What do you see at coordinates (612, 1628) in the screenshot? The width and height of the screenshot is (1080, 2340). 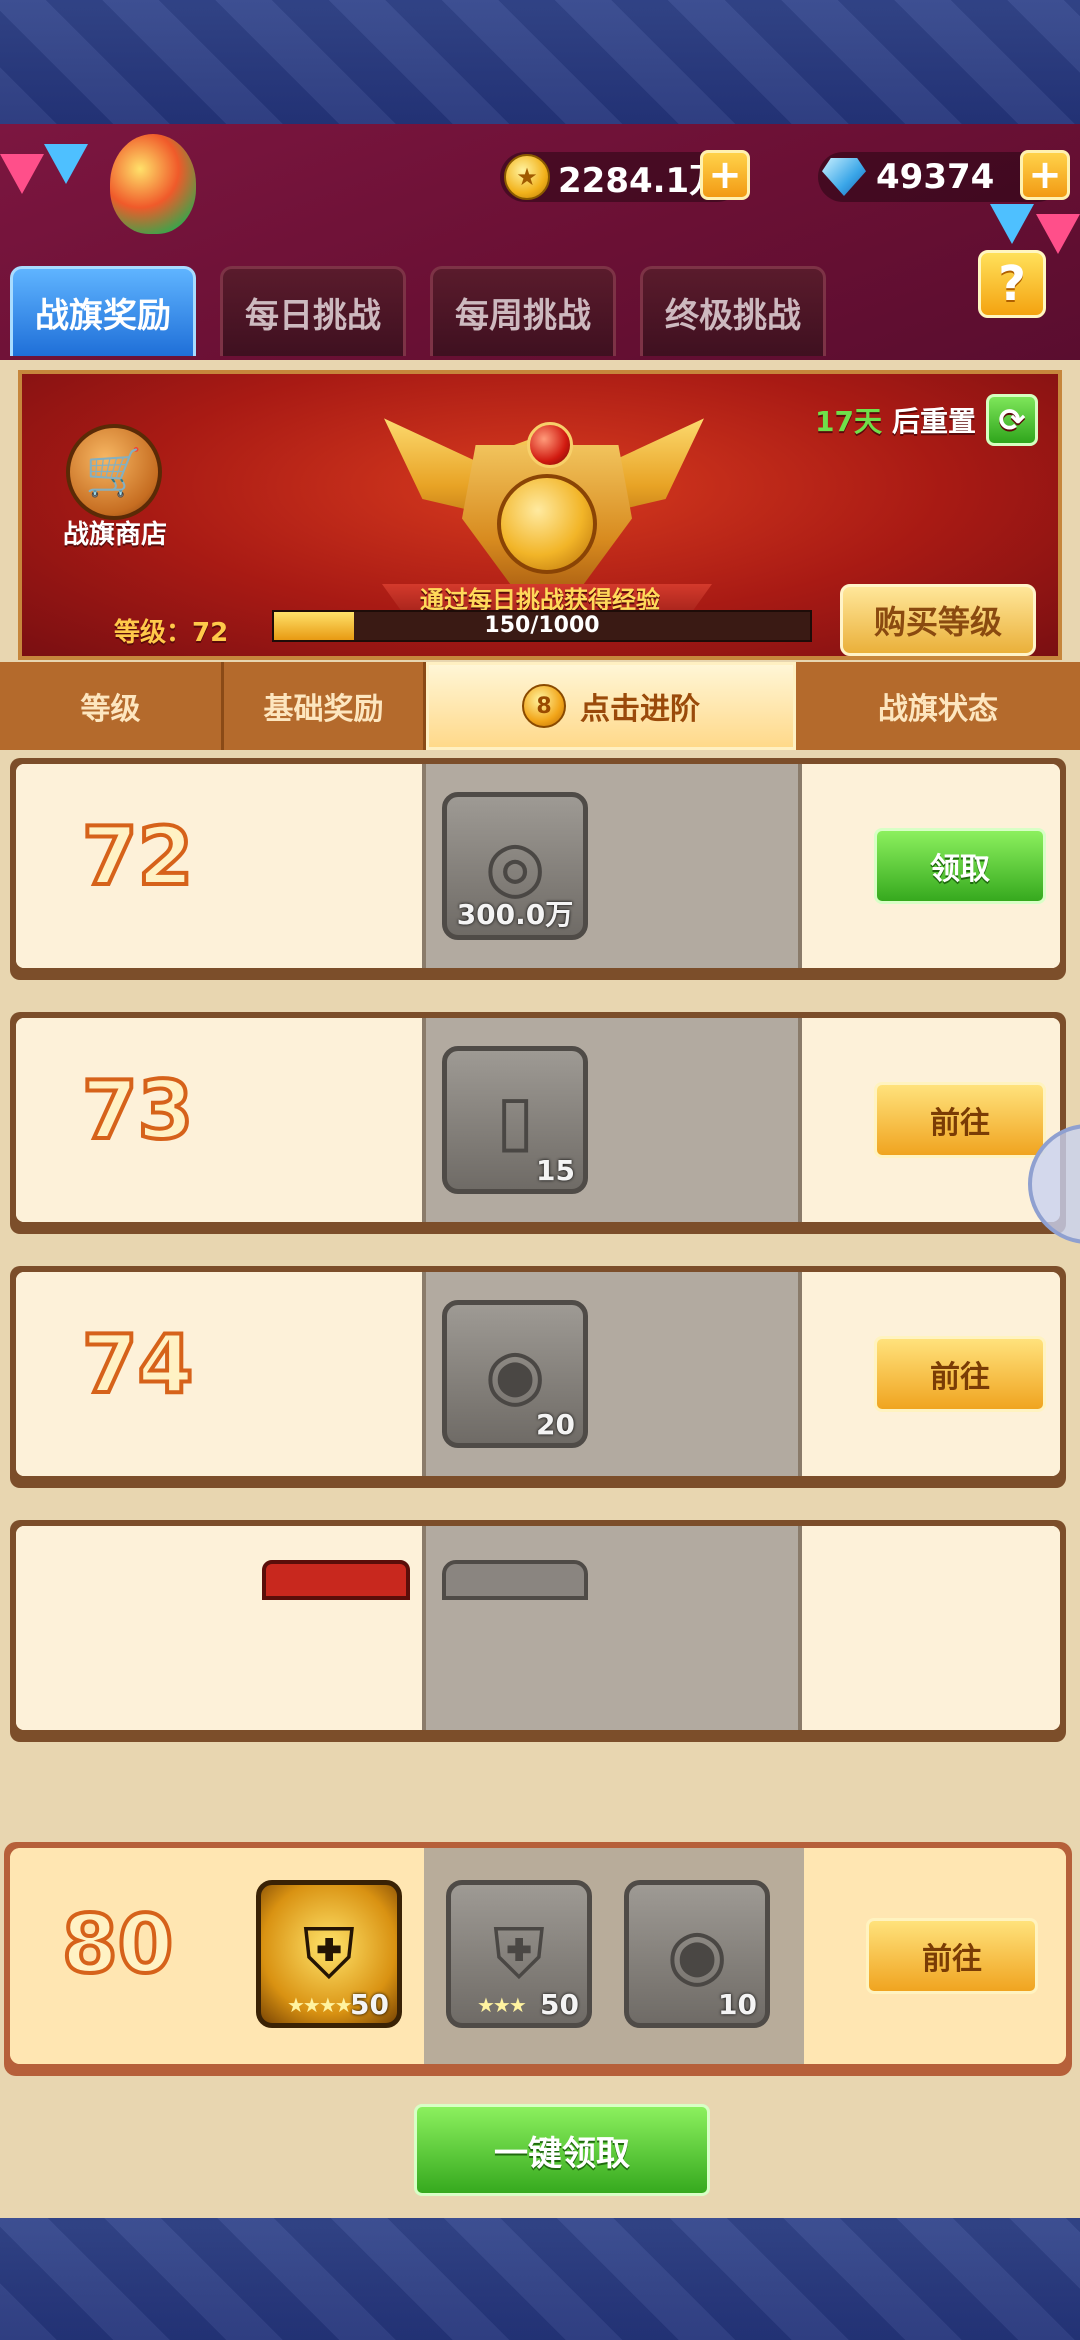 I see `reward-row-items-cell` at bounding box center [612, 1628].